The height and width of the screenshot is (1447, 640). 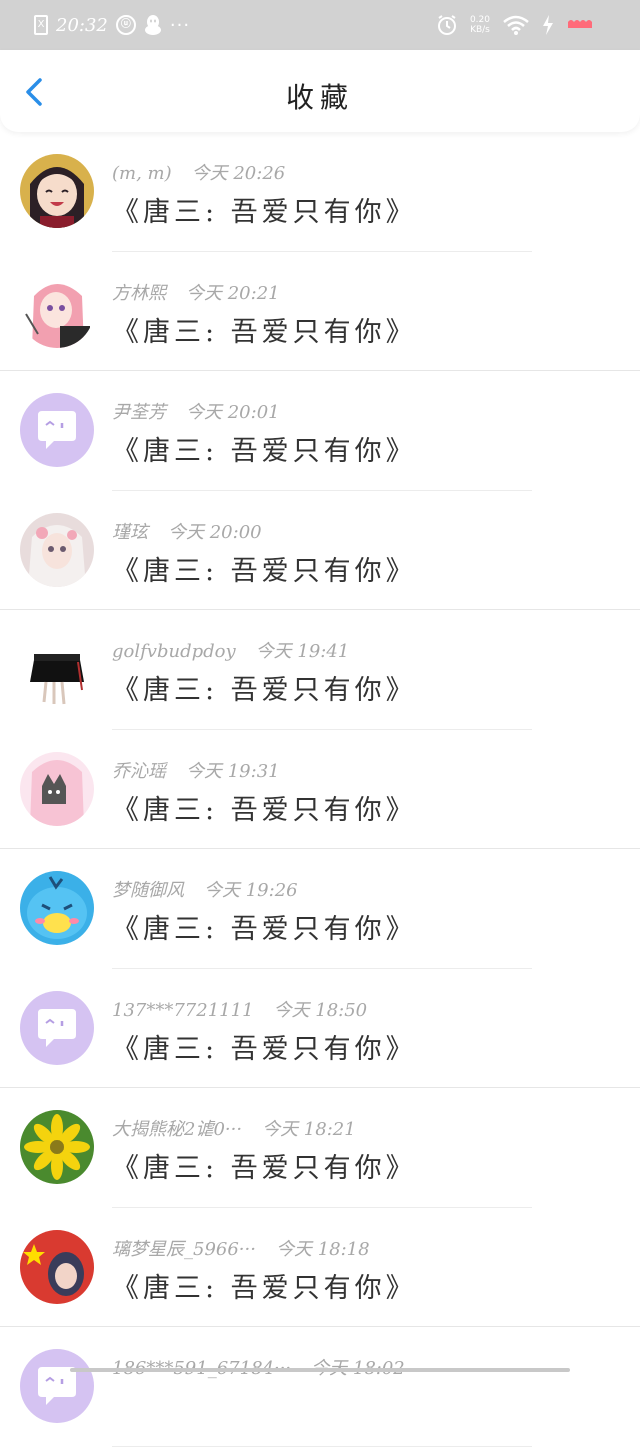 What do you see at coordinates (125, 25) in the screenshot?
I see `app-notification-icon: ⓤ` at bounding box center [125, 25].